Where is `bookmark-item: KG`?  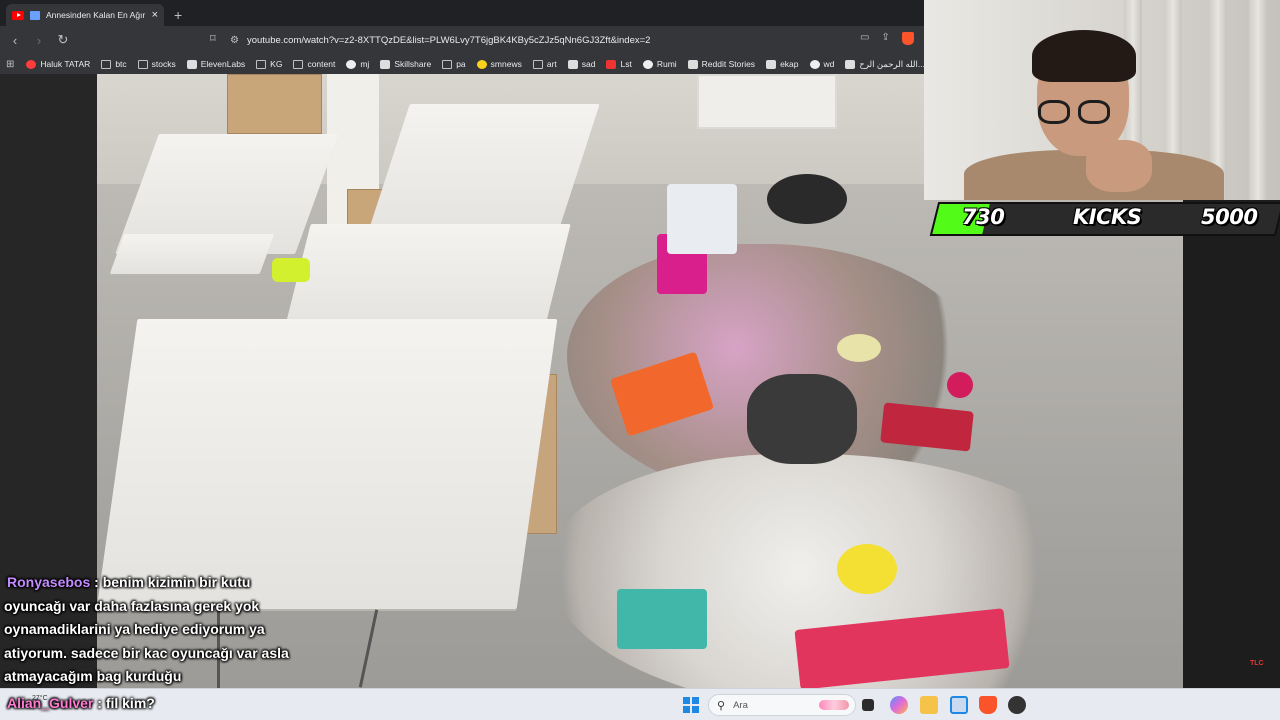 bookmark-item: KG is located at coordinates (269, 64).